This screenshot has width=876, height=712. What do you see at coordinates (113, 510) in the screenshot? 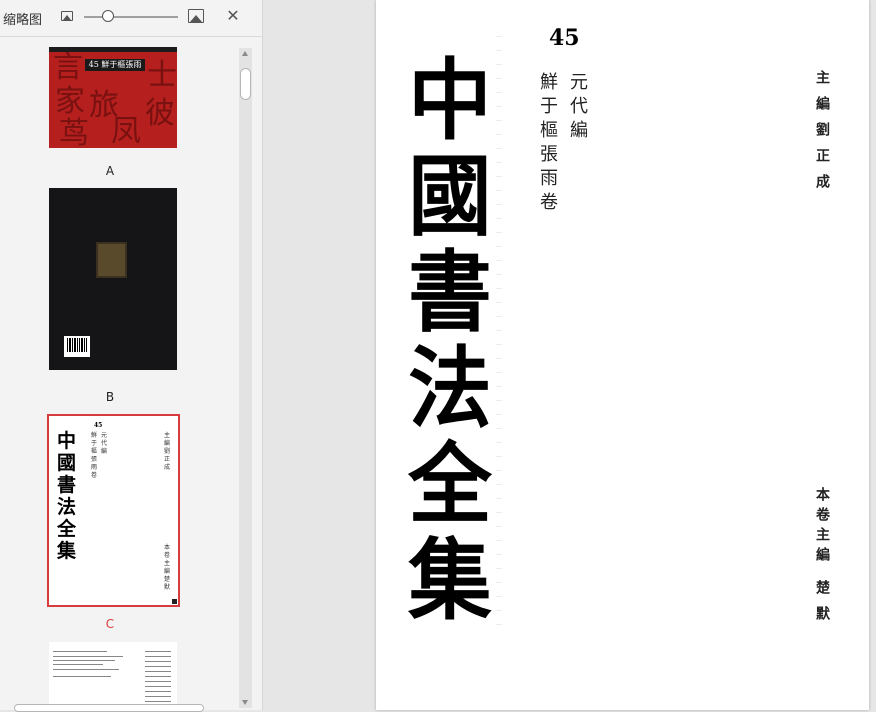
I see `thumbnail-page-c: 45 中國書法全集 元代編 鮮于樞張雨卷 主編劉正成 本卷主編楚默` at bounding box center [113, 510].